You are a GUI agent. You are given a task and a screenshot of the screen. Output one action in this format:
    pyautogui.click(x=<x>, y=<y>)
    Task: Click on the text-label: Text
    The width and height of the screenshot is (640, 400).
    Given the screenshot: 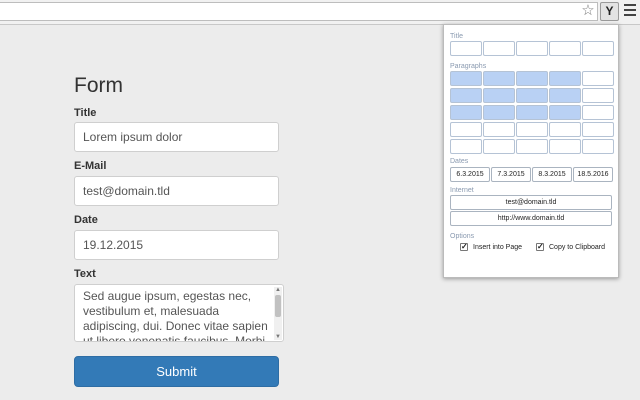 What is the action you would take?
    pyautogui.click(x=85, y=274)
    